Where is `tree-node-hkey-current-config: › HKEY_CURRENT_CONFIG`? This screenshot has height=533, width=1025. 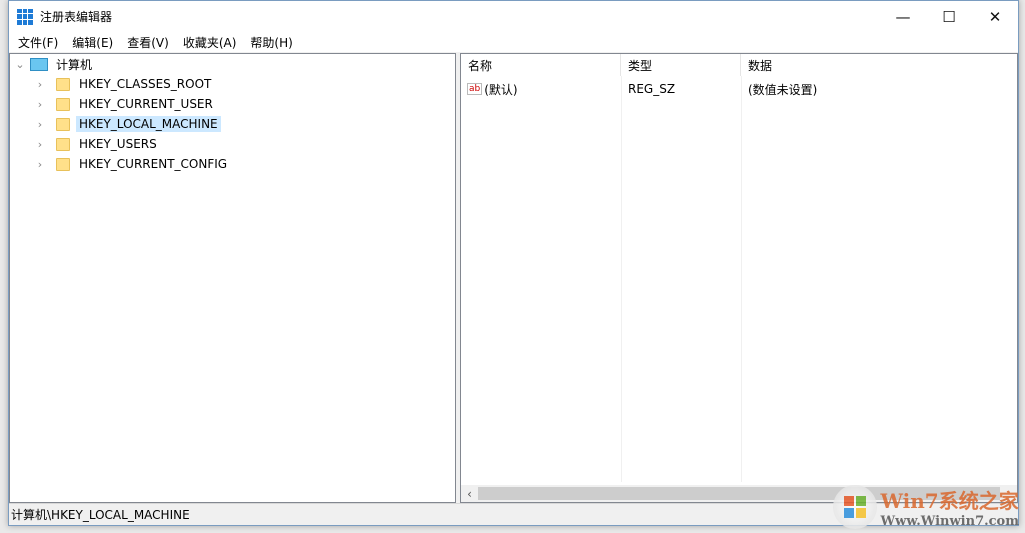 tree-node-hkey-current-config: › HKEY_CURRENT_CONFIG is located at coordinates (132, 164).